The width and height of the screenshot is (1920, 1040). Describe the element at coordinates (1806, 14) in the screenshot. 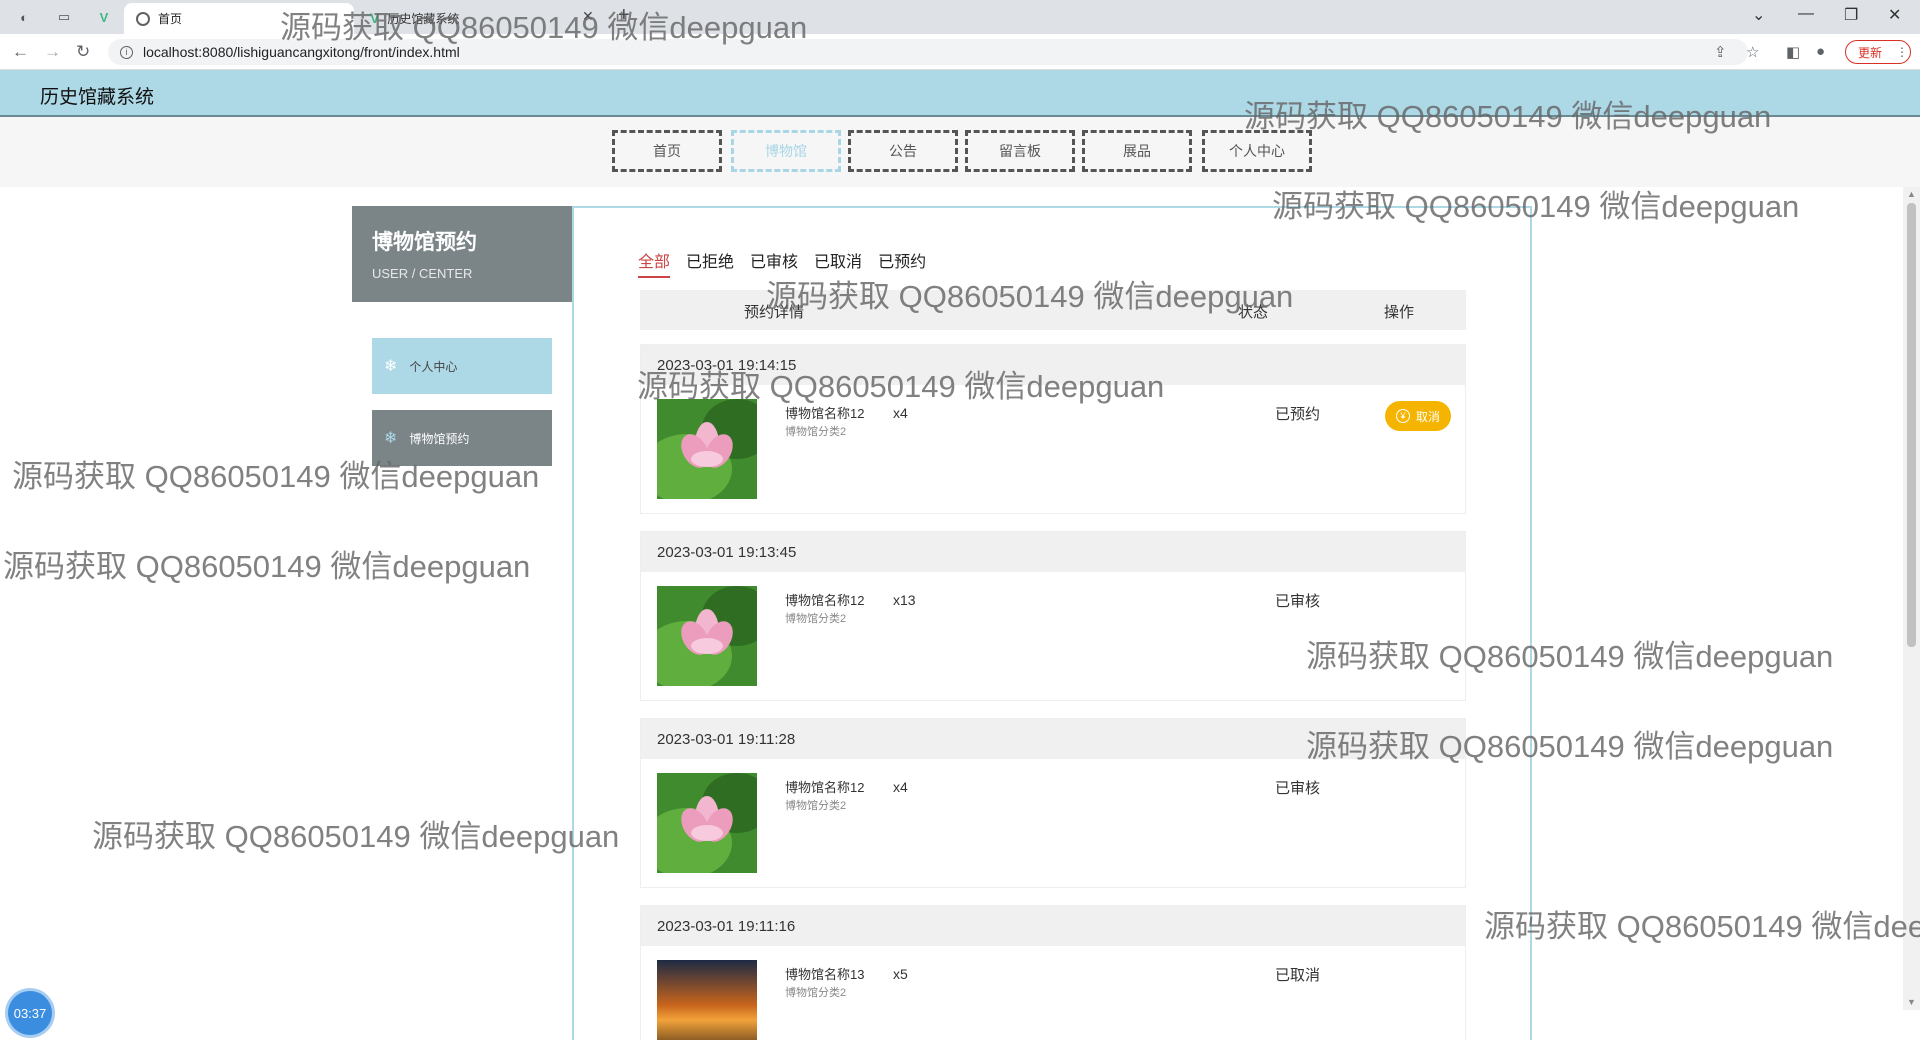

I see `minimize-icon: —` at that location.